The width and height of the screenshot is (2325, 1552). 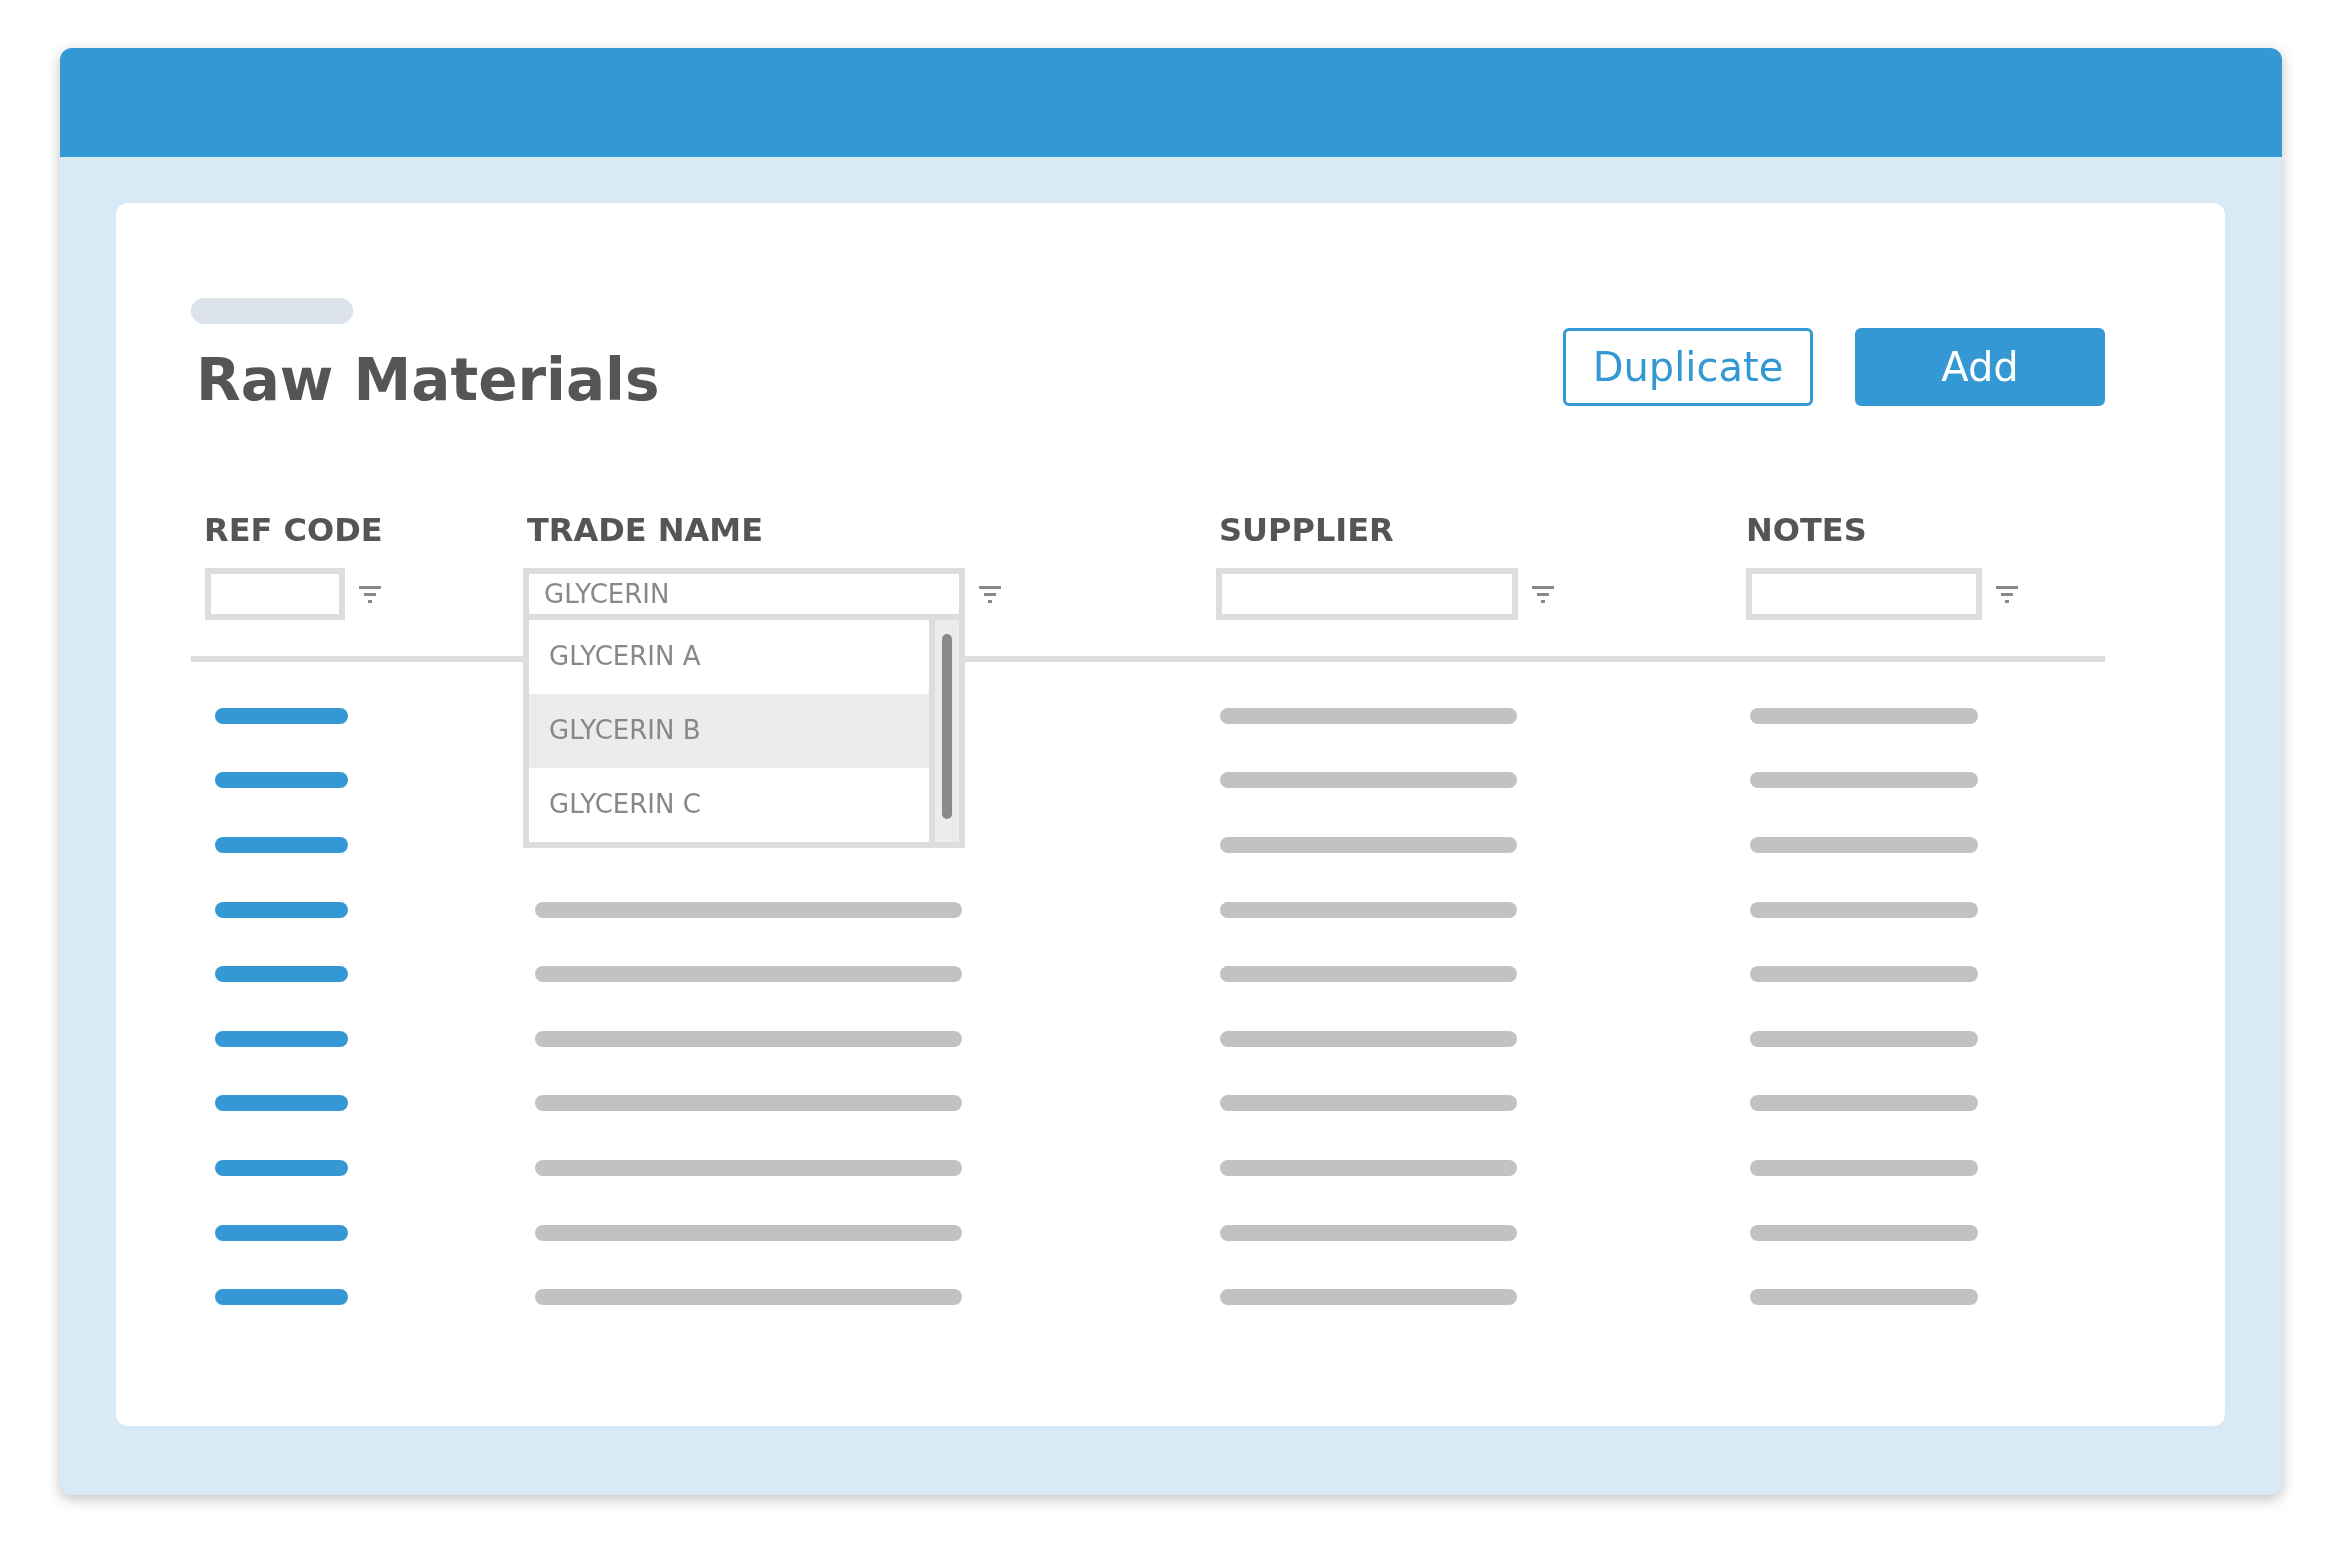 What do you see at coordinates (293, 530) in the screenshot?
I see `column-header: REF CODE` at bounding box center [293, 530].